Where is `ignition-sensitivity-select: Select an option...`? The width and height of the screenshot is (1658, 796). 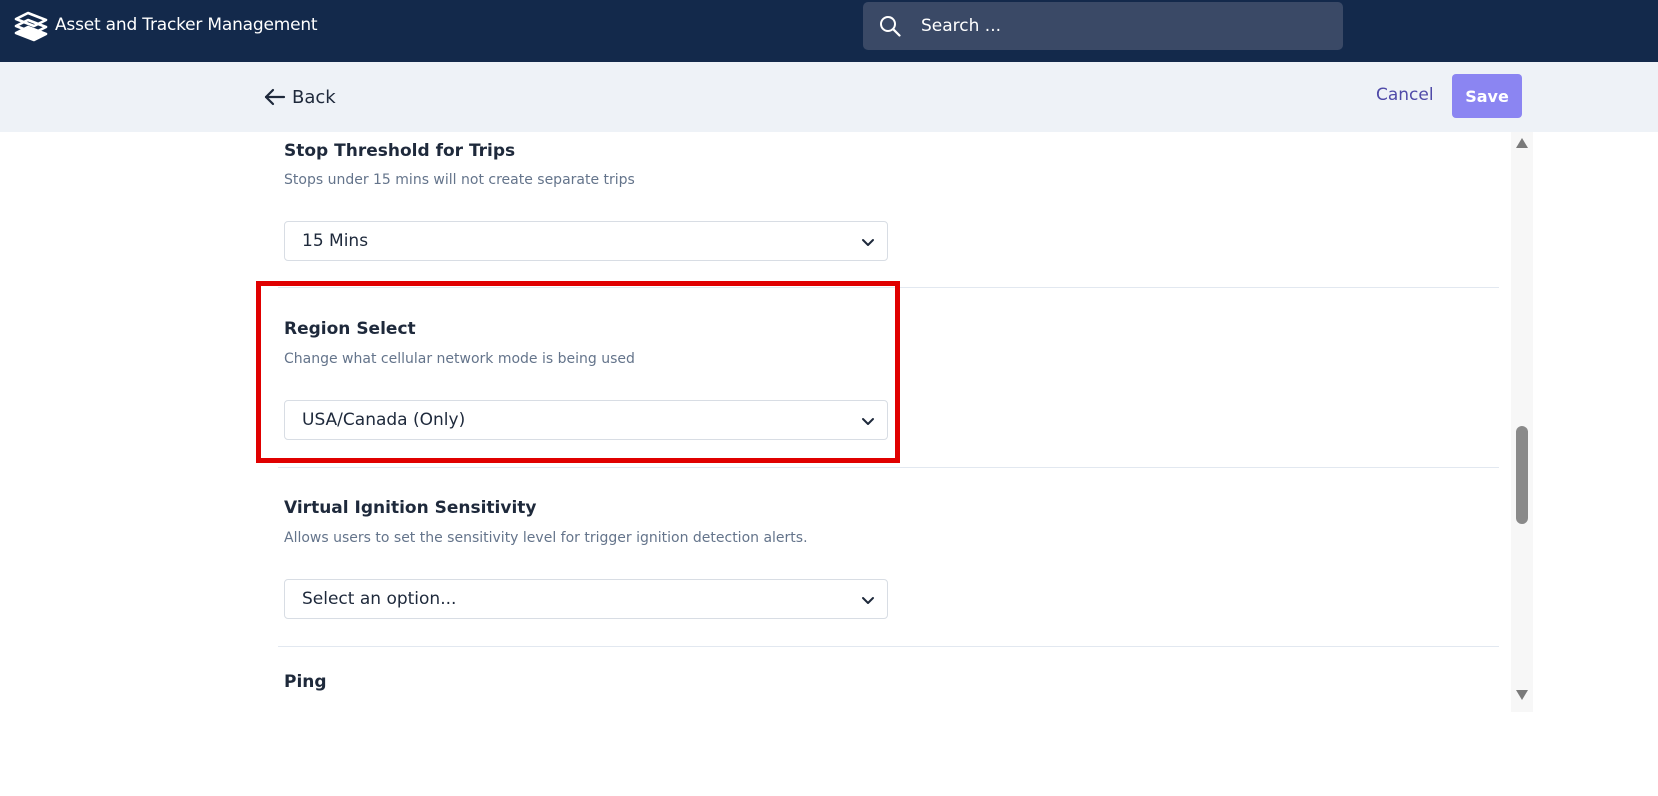
ignition-sensitivity-select: Select an option... is located at coordinates (586, 599).